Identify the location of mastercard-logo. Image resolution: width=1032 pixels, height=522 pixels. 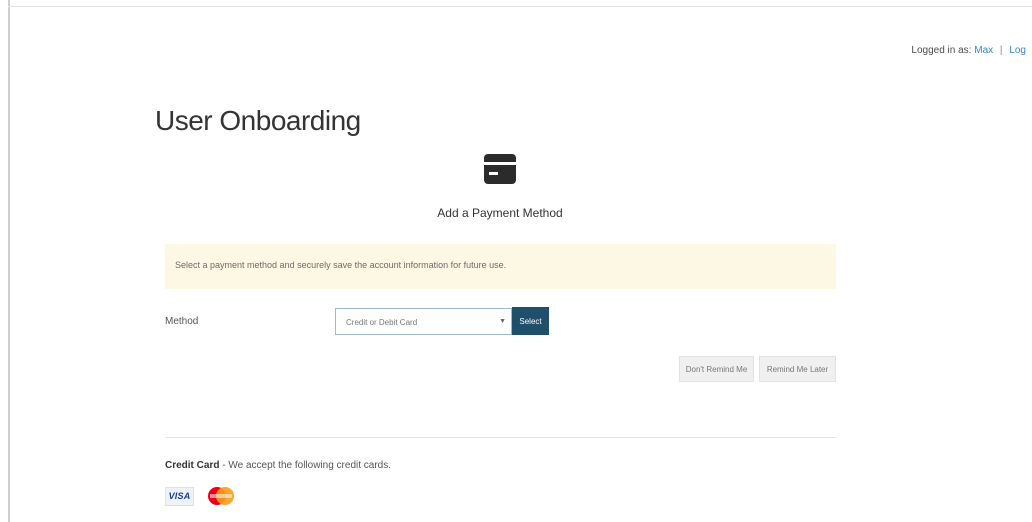
(221, 496).